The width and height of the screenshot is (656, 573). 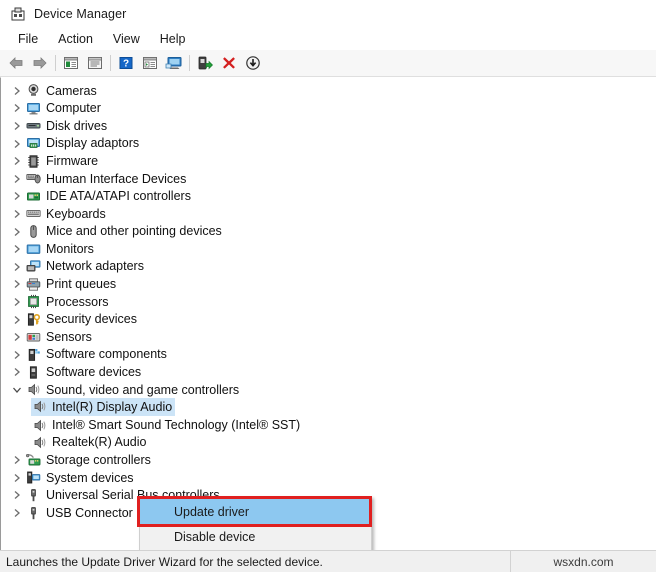 What do you see at coordinates (332, 144) in the screenshot?
I see `tree-node-display-adaptors: Display adaptors` at bounding box center [332, 144].